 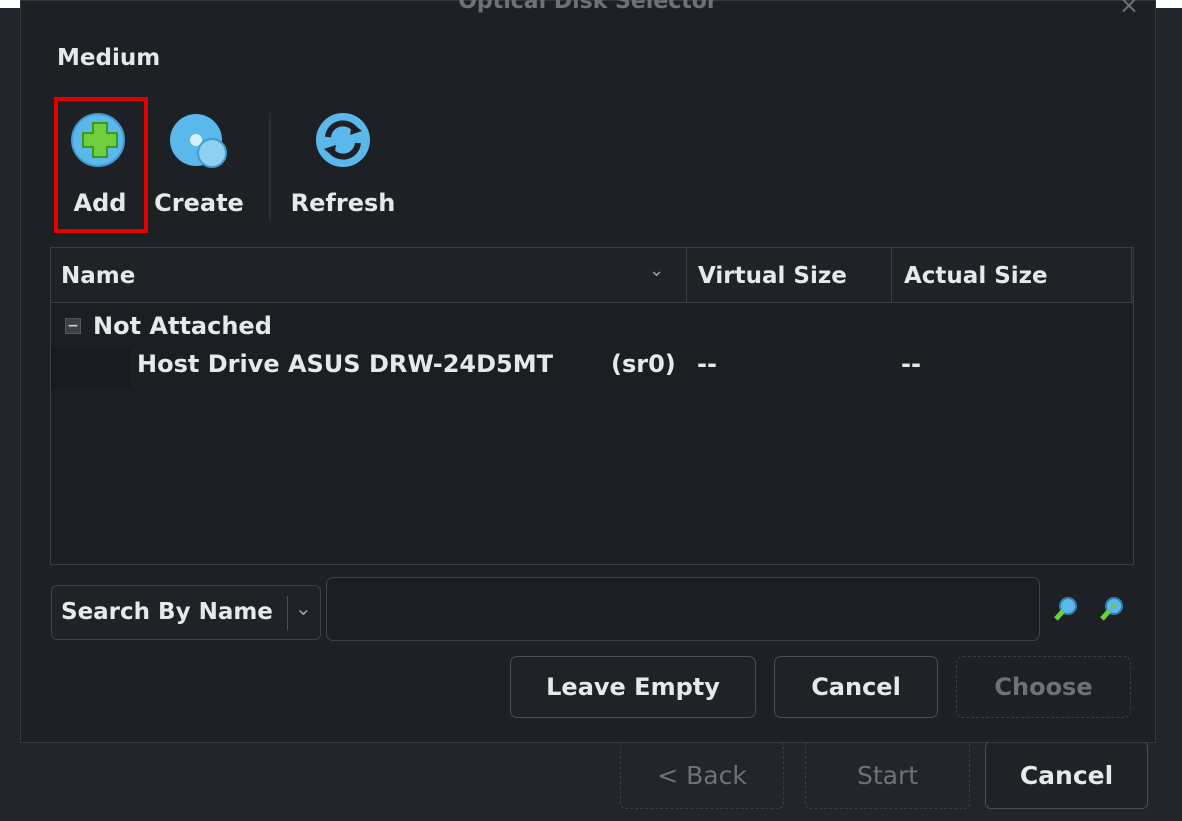 I want to click on group-label: Not Attached, so click(x=182, y=326).